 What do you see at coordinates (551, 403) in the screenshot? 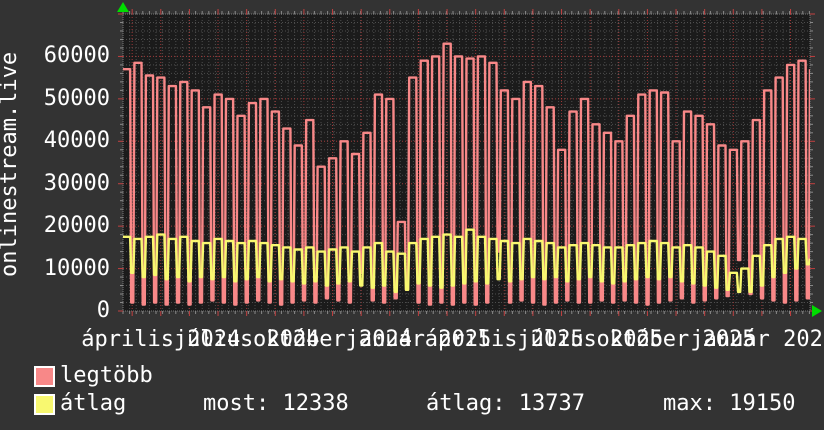
I see `stat-atlag-value: 13737` at bounding box center [551, 403].